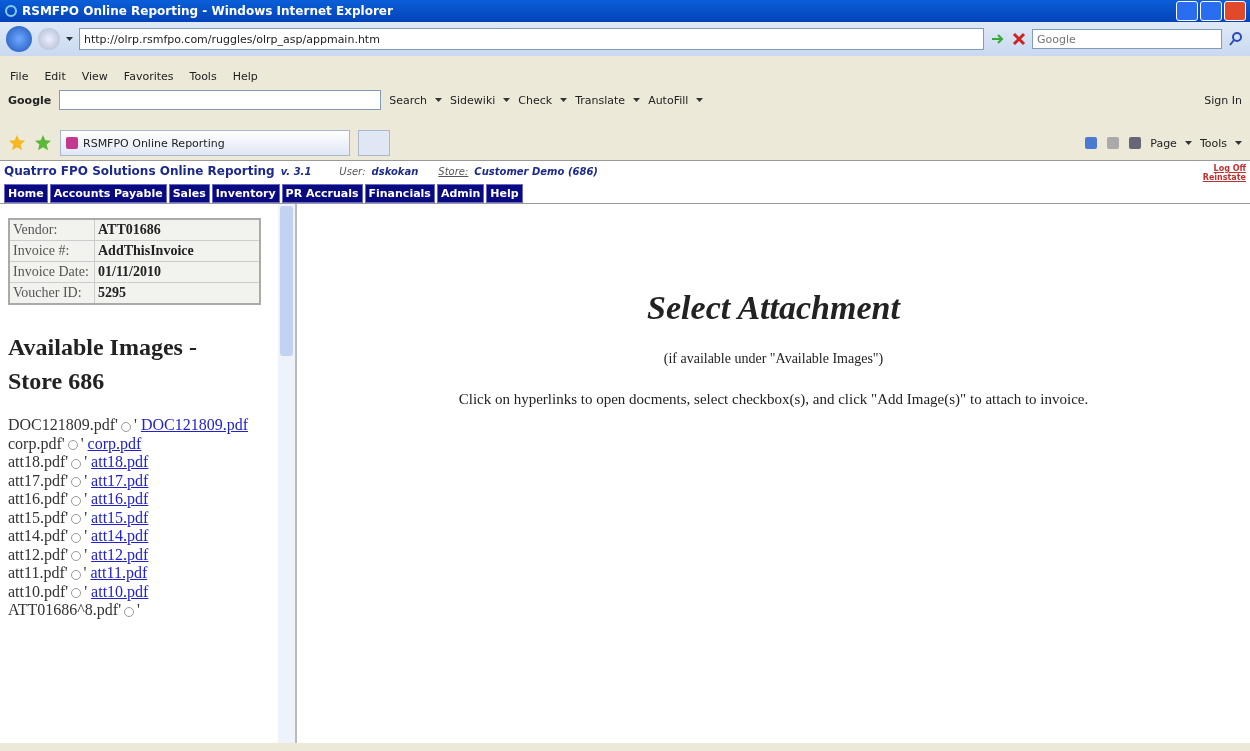 The image size is (1250, 751). Describe the element at coordinates (52, 272) in the screenshot. I see `table-cell: Invoice Date:` at that location.